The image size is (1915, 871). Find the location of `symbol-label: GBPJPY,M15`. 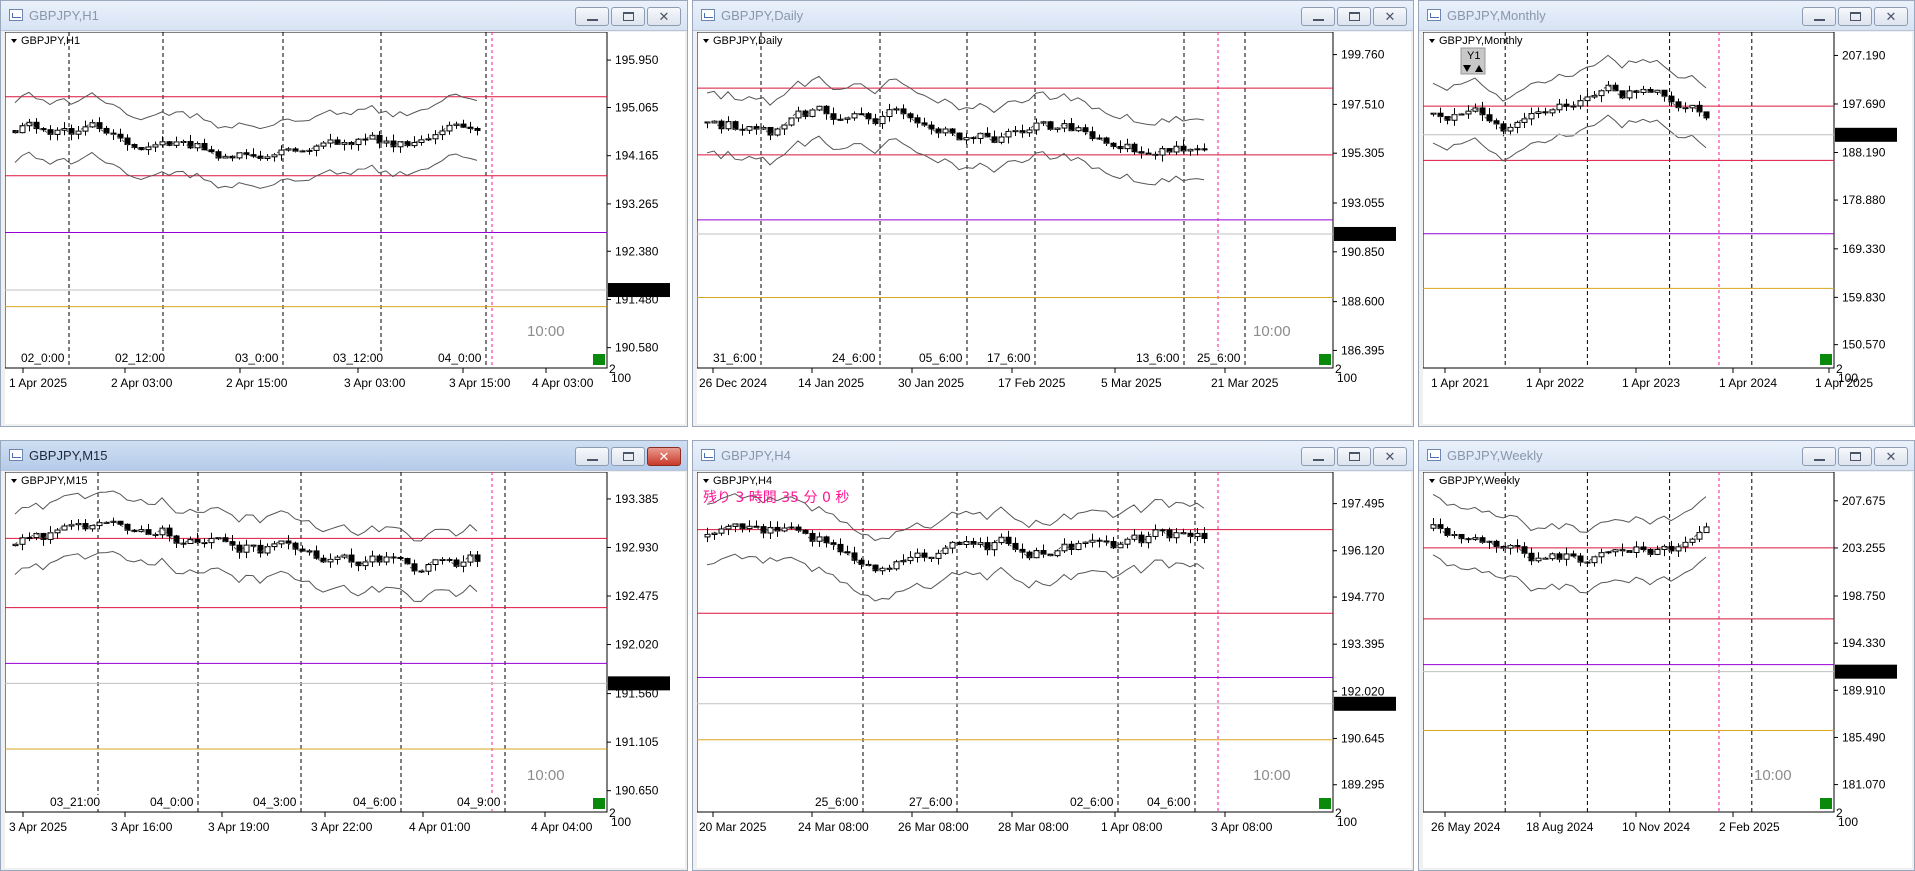

symbol-label: GBPJPY,M15 is located at coordinates (54, 481).